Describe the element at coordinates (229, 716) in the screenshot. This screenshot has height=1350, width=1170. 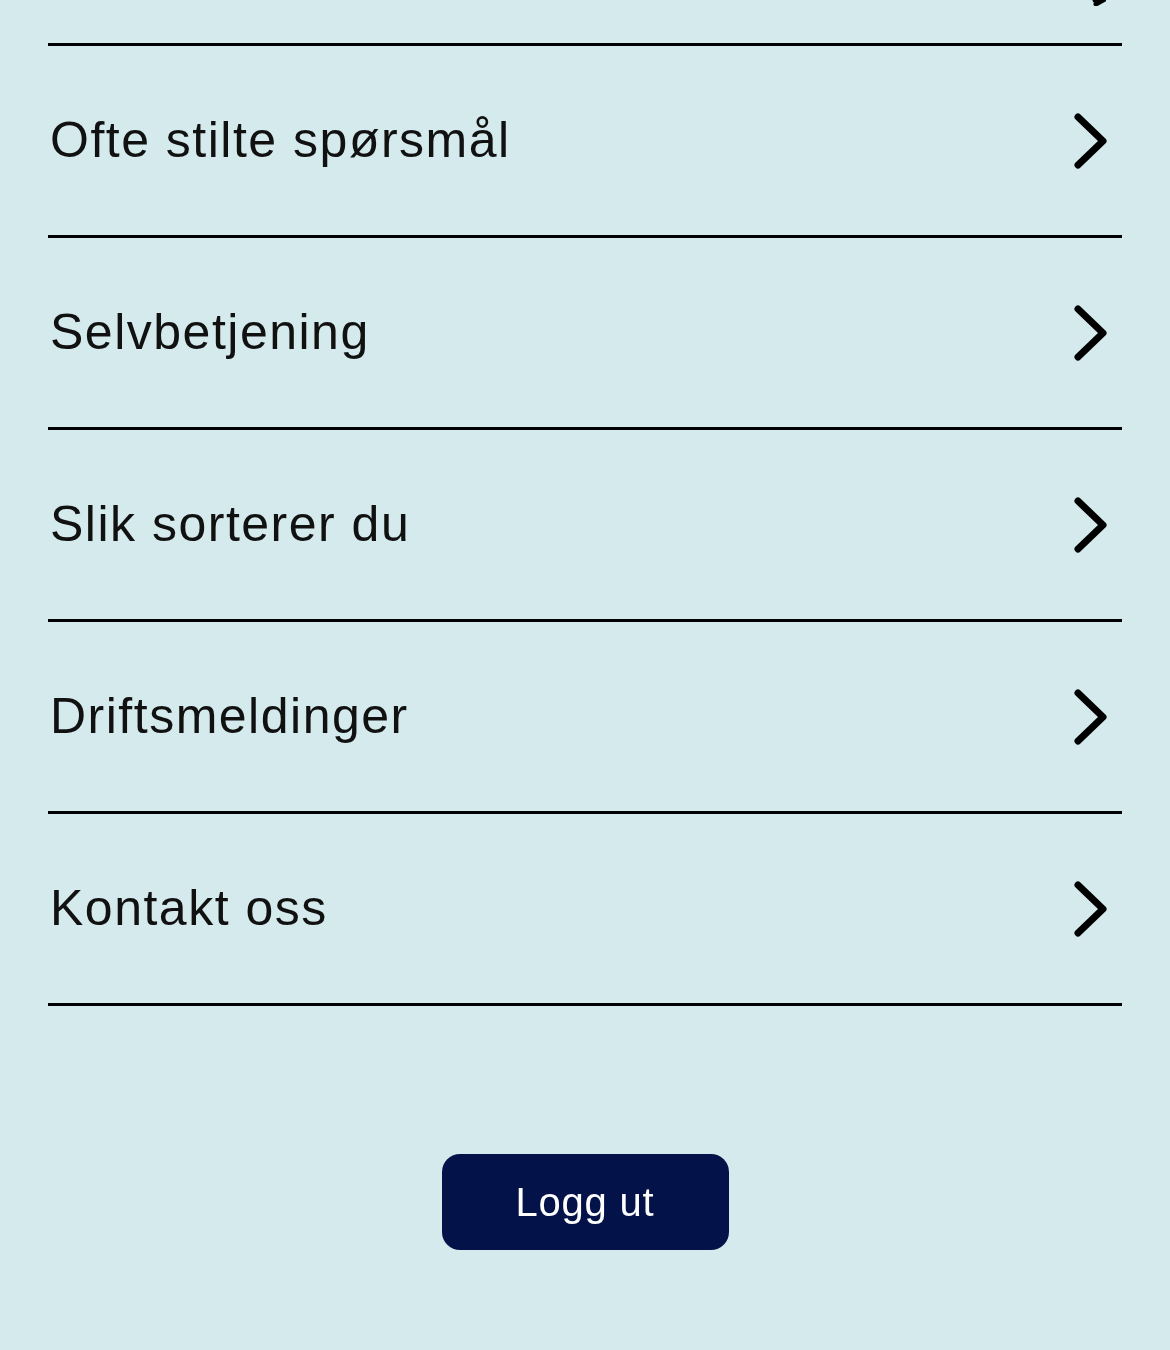
I see `menu-item-label: Driftsmeldinger` at that location.